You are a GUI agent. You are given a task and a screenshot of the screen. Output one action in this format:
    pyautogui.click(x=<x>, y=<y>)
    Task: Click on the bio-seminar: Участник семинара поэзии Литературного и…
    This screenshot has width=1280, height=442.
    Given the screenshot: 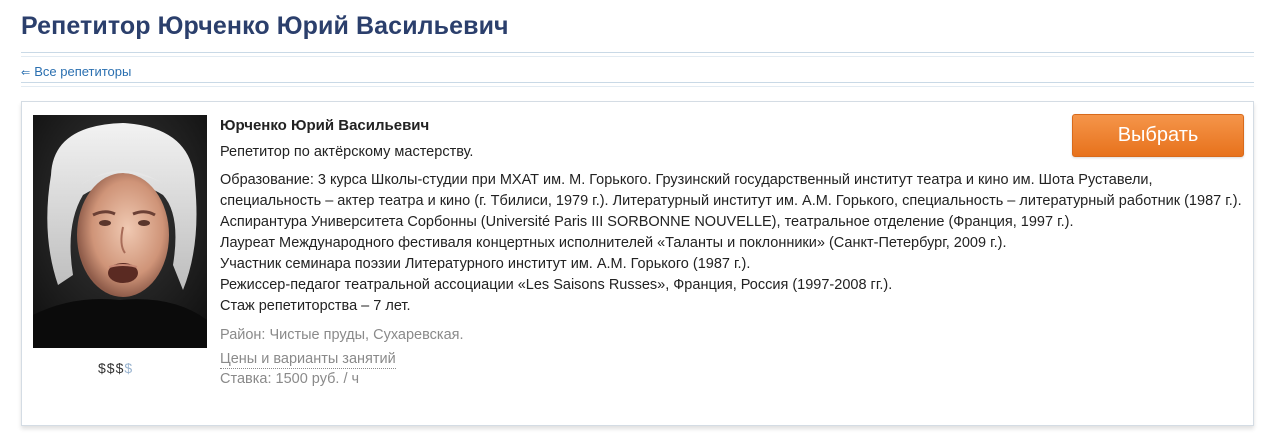 What is the action you would take?
    pyautogui.click(x=485, y=264)
    